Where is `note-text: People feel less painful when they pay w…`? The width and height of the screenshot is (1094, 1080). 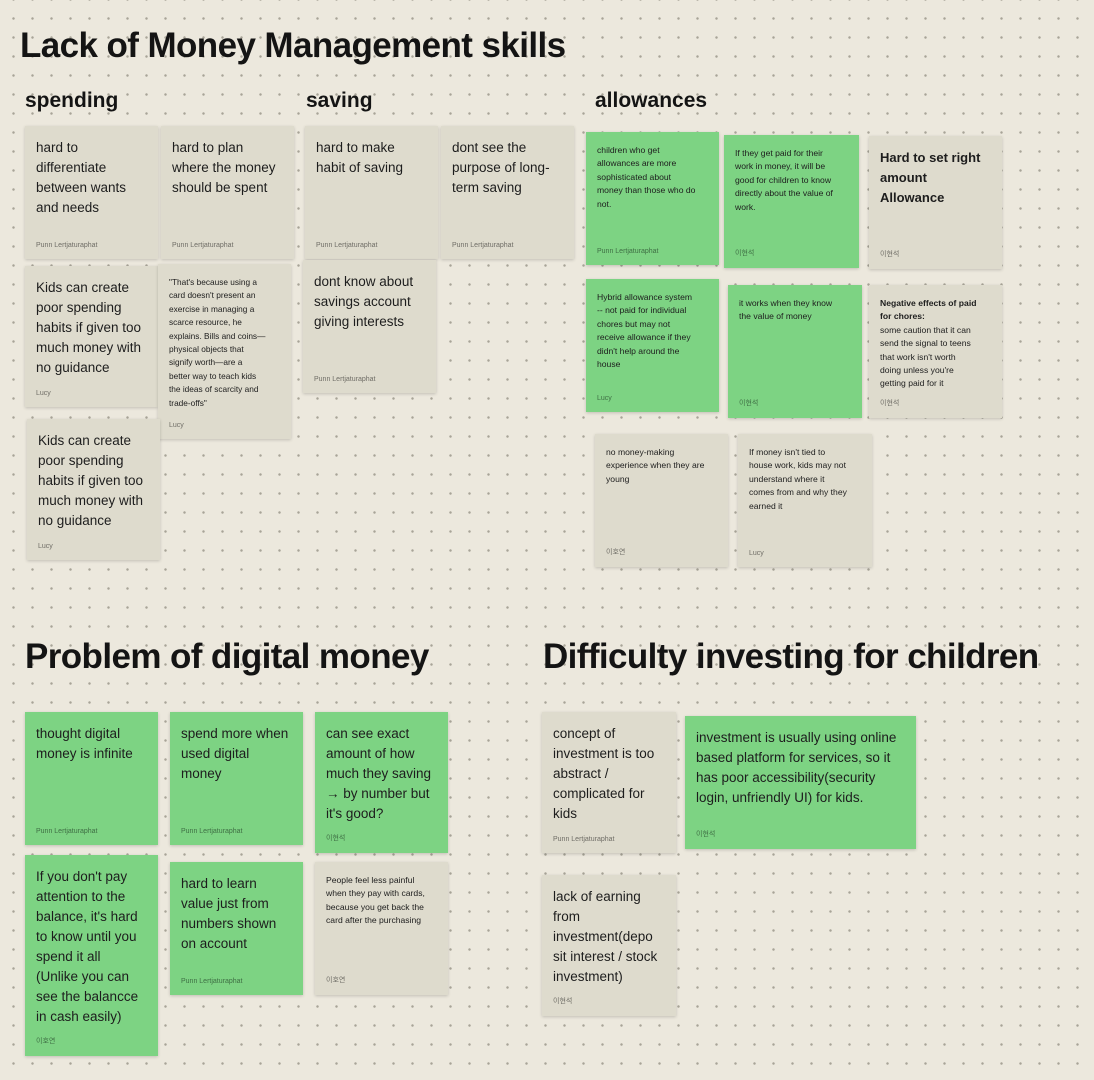
note-text: People feel less painful when they pay w… is located at coordinates (375, 900).